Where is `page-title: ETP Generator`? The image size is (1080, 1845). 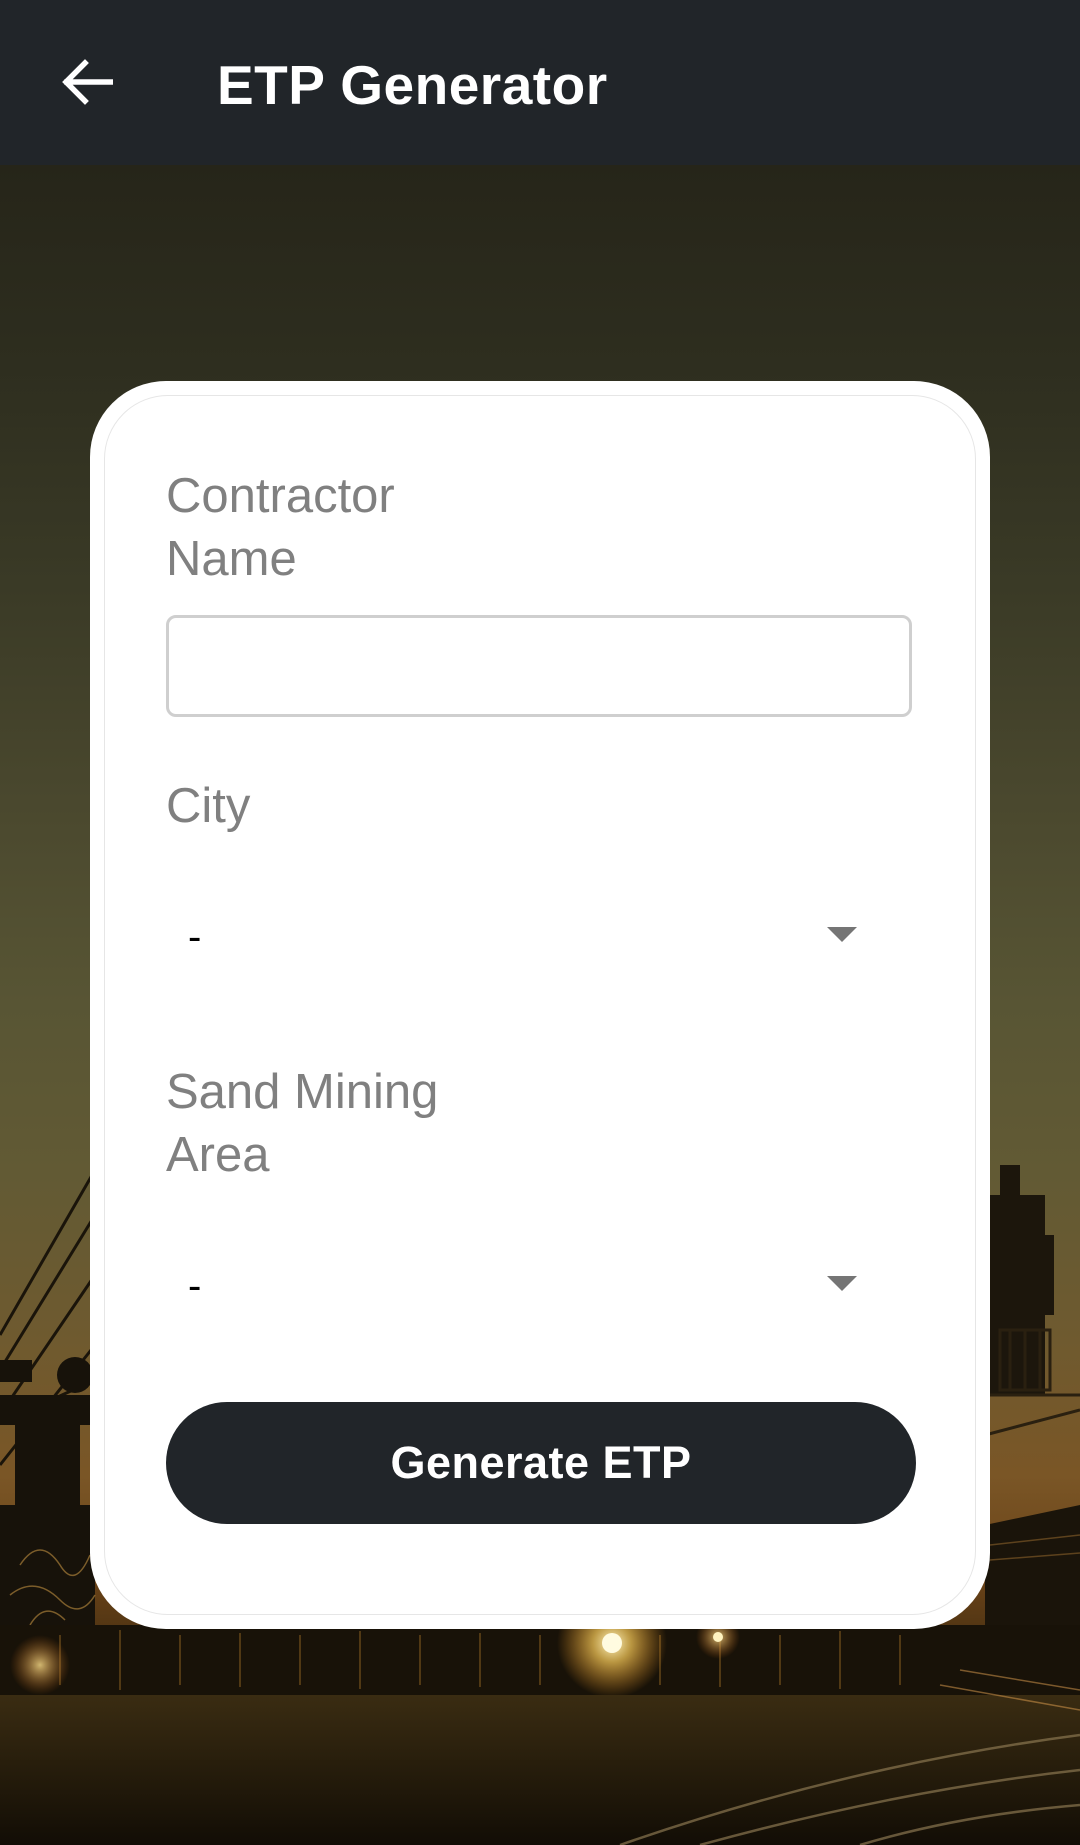 page-title: ETP Generator is located at coordinates (412, 85).